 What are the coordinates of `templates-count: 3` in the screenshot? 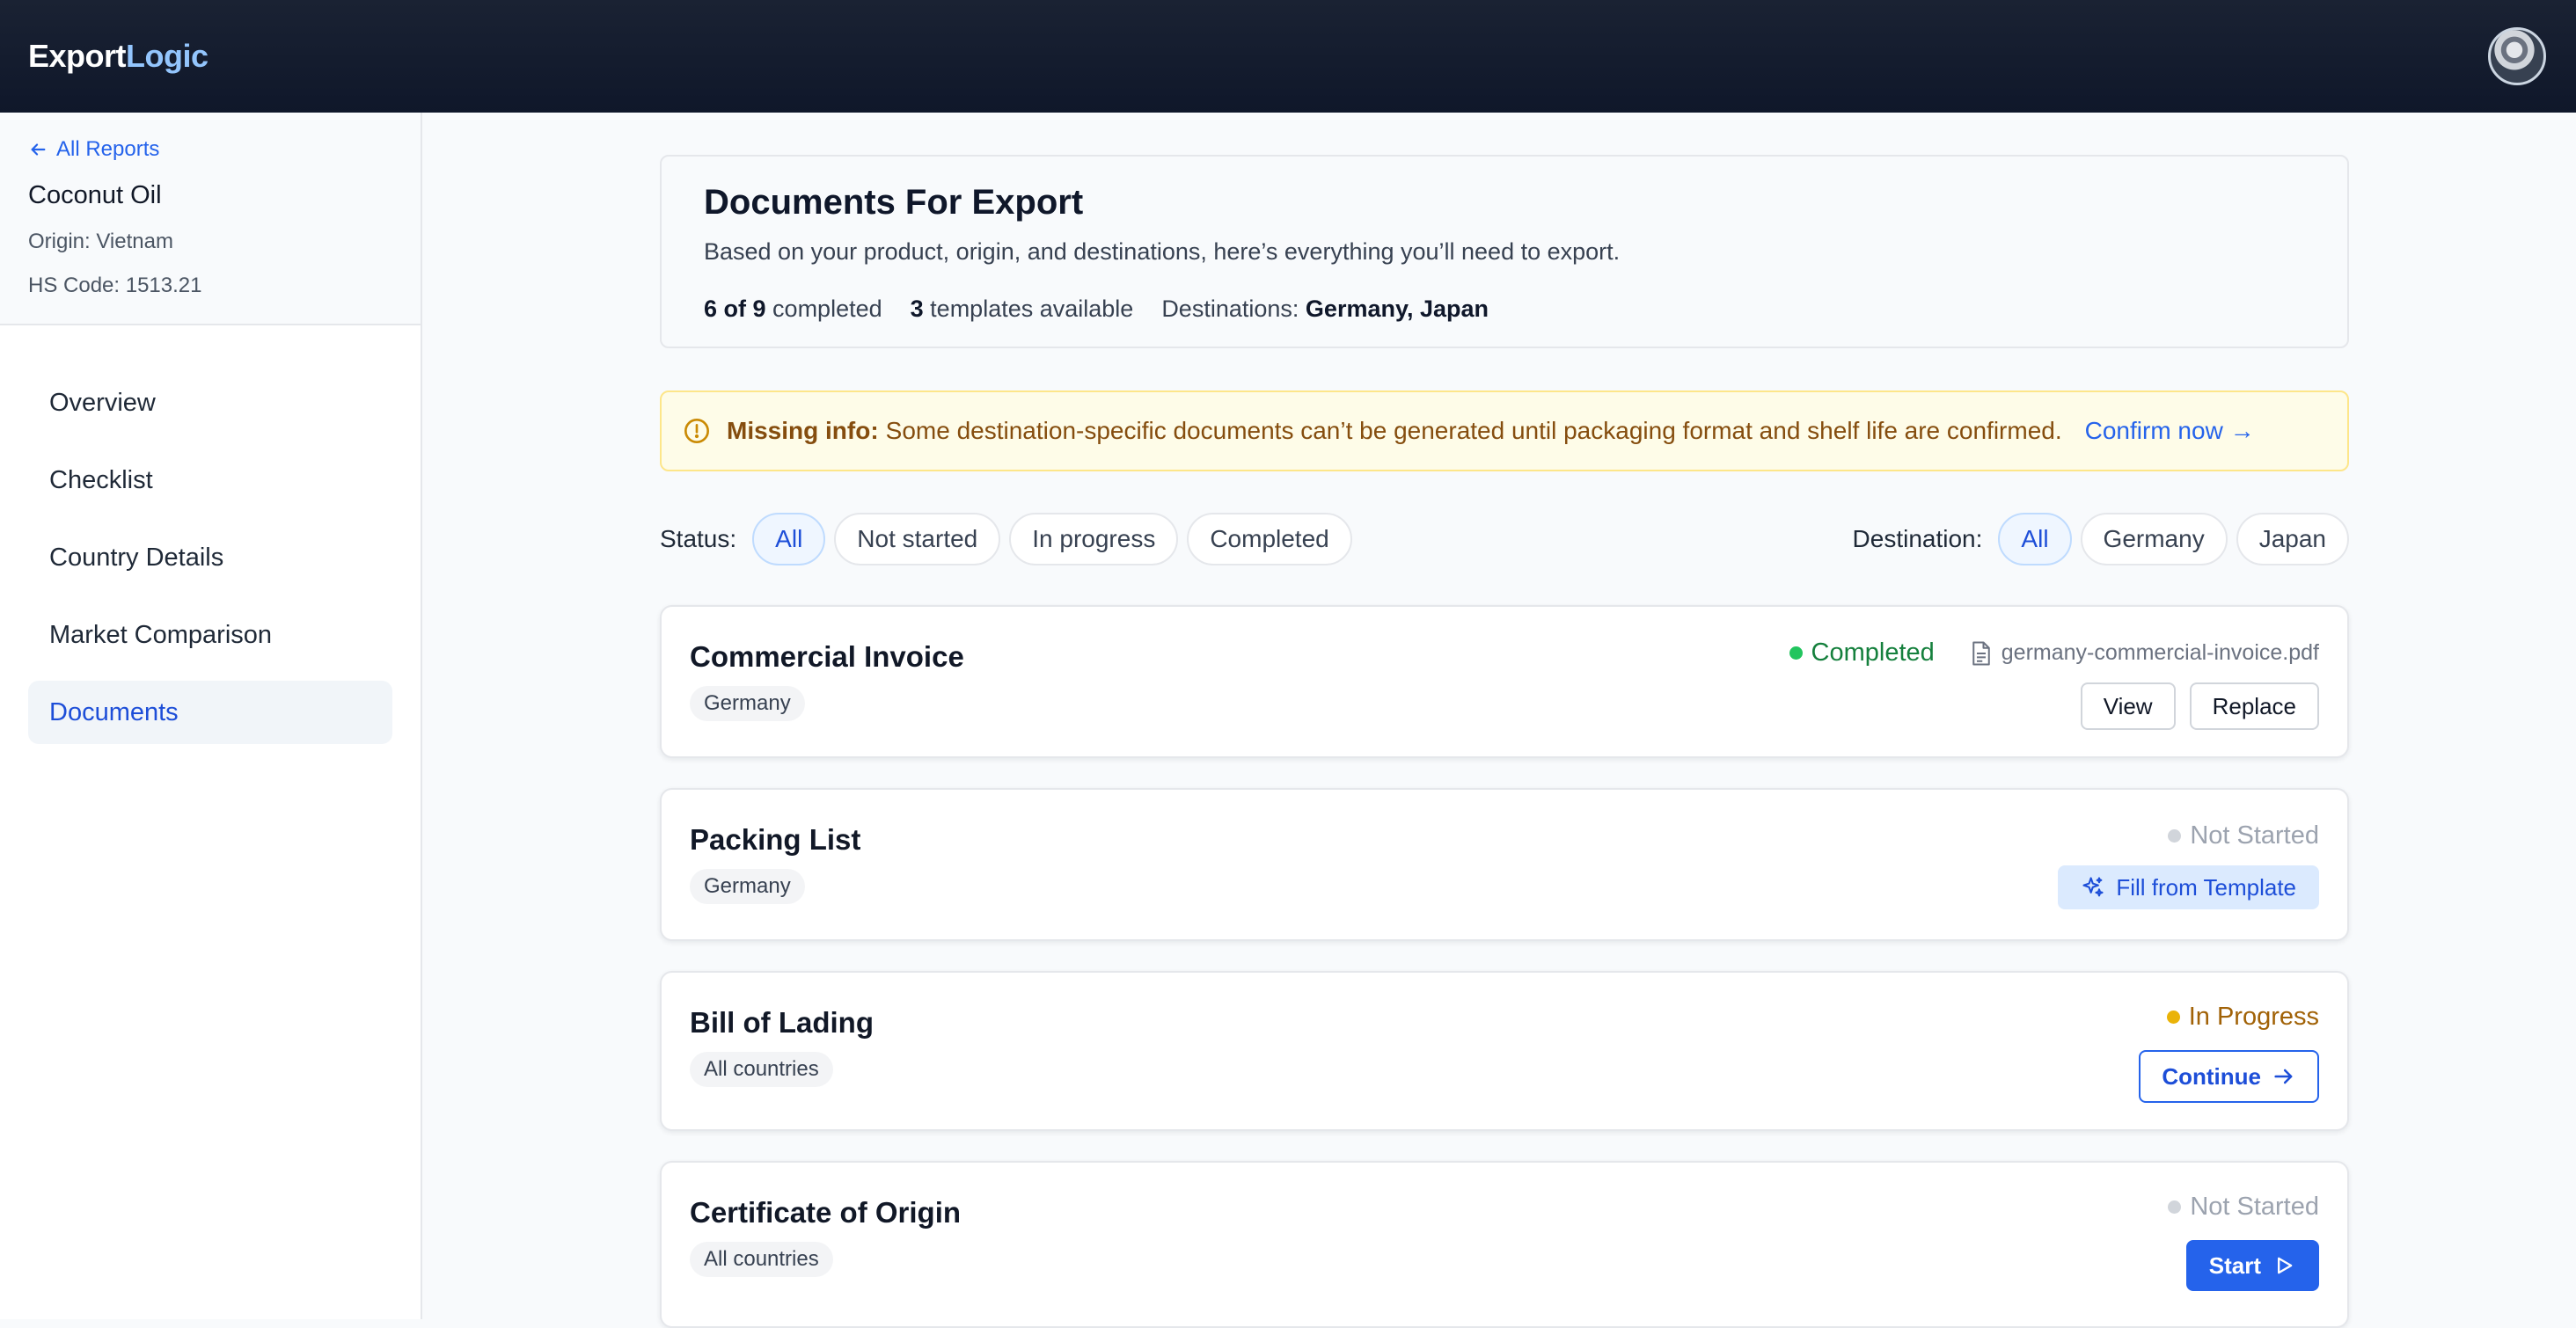 It's located at (917, 309).